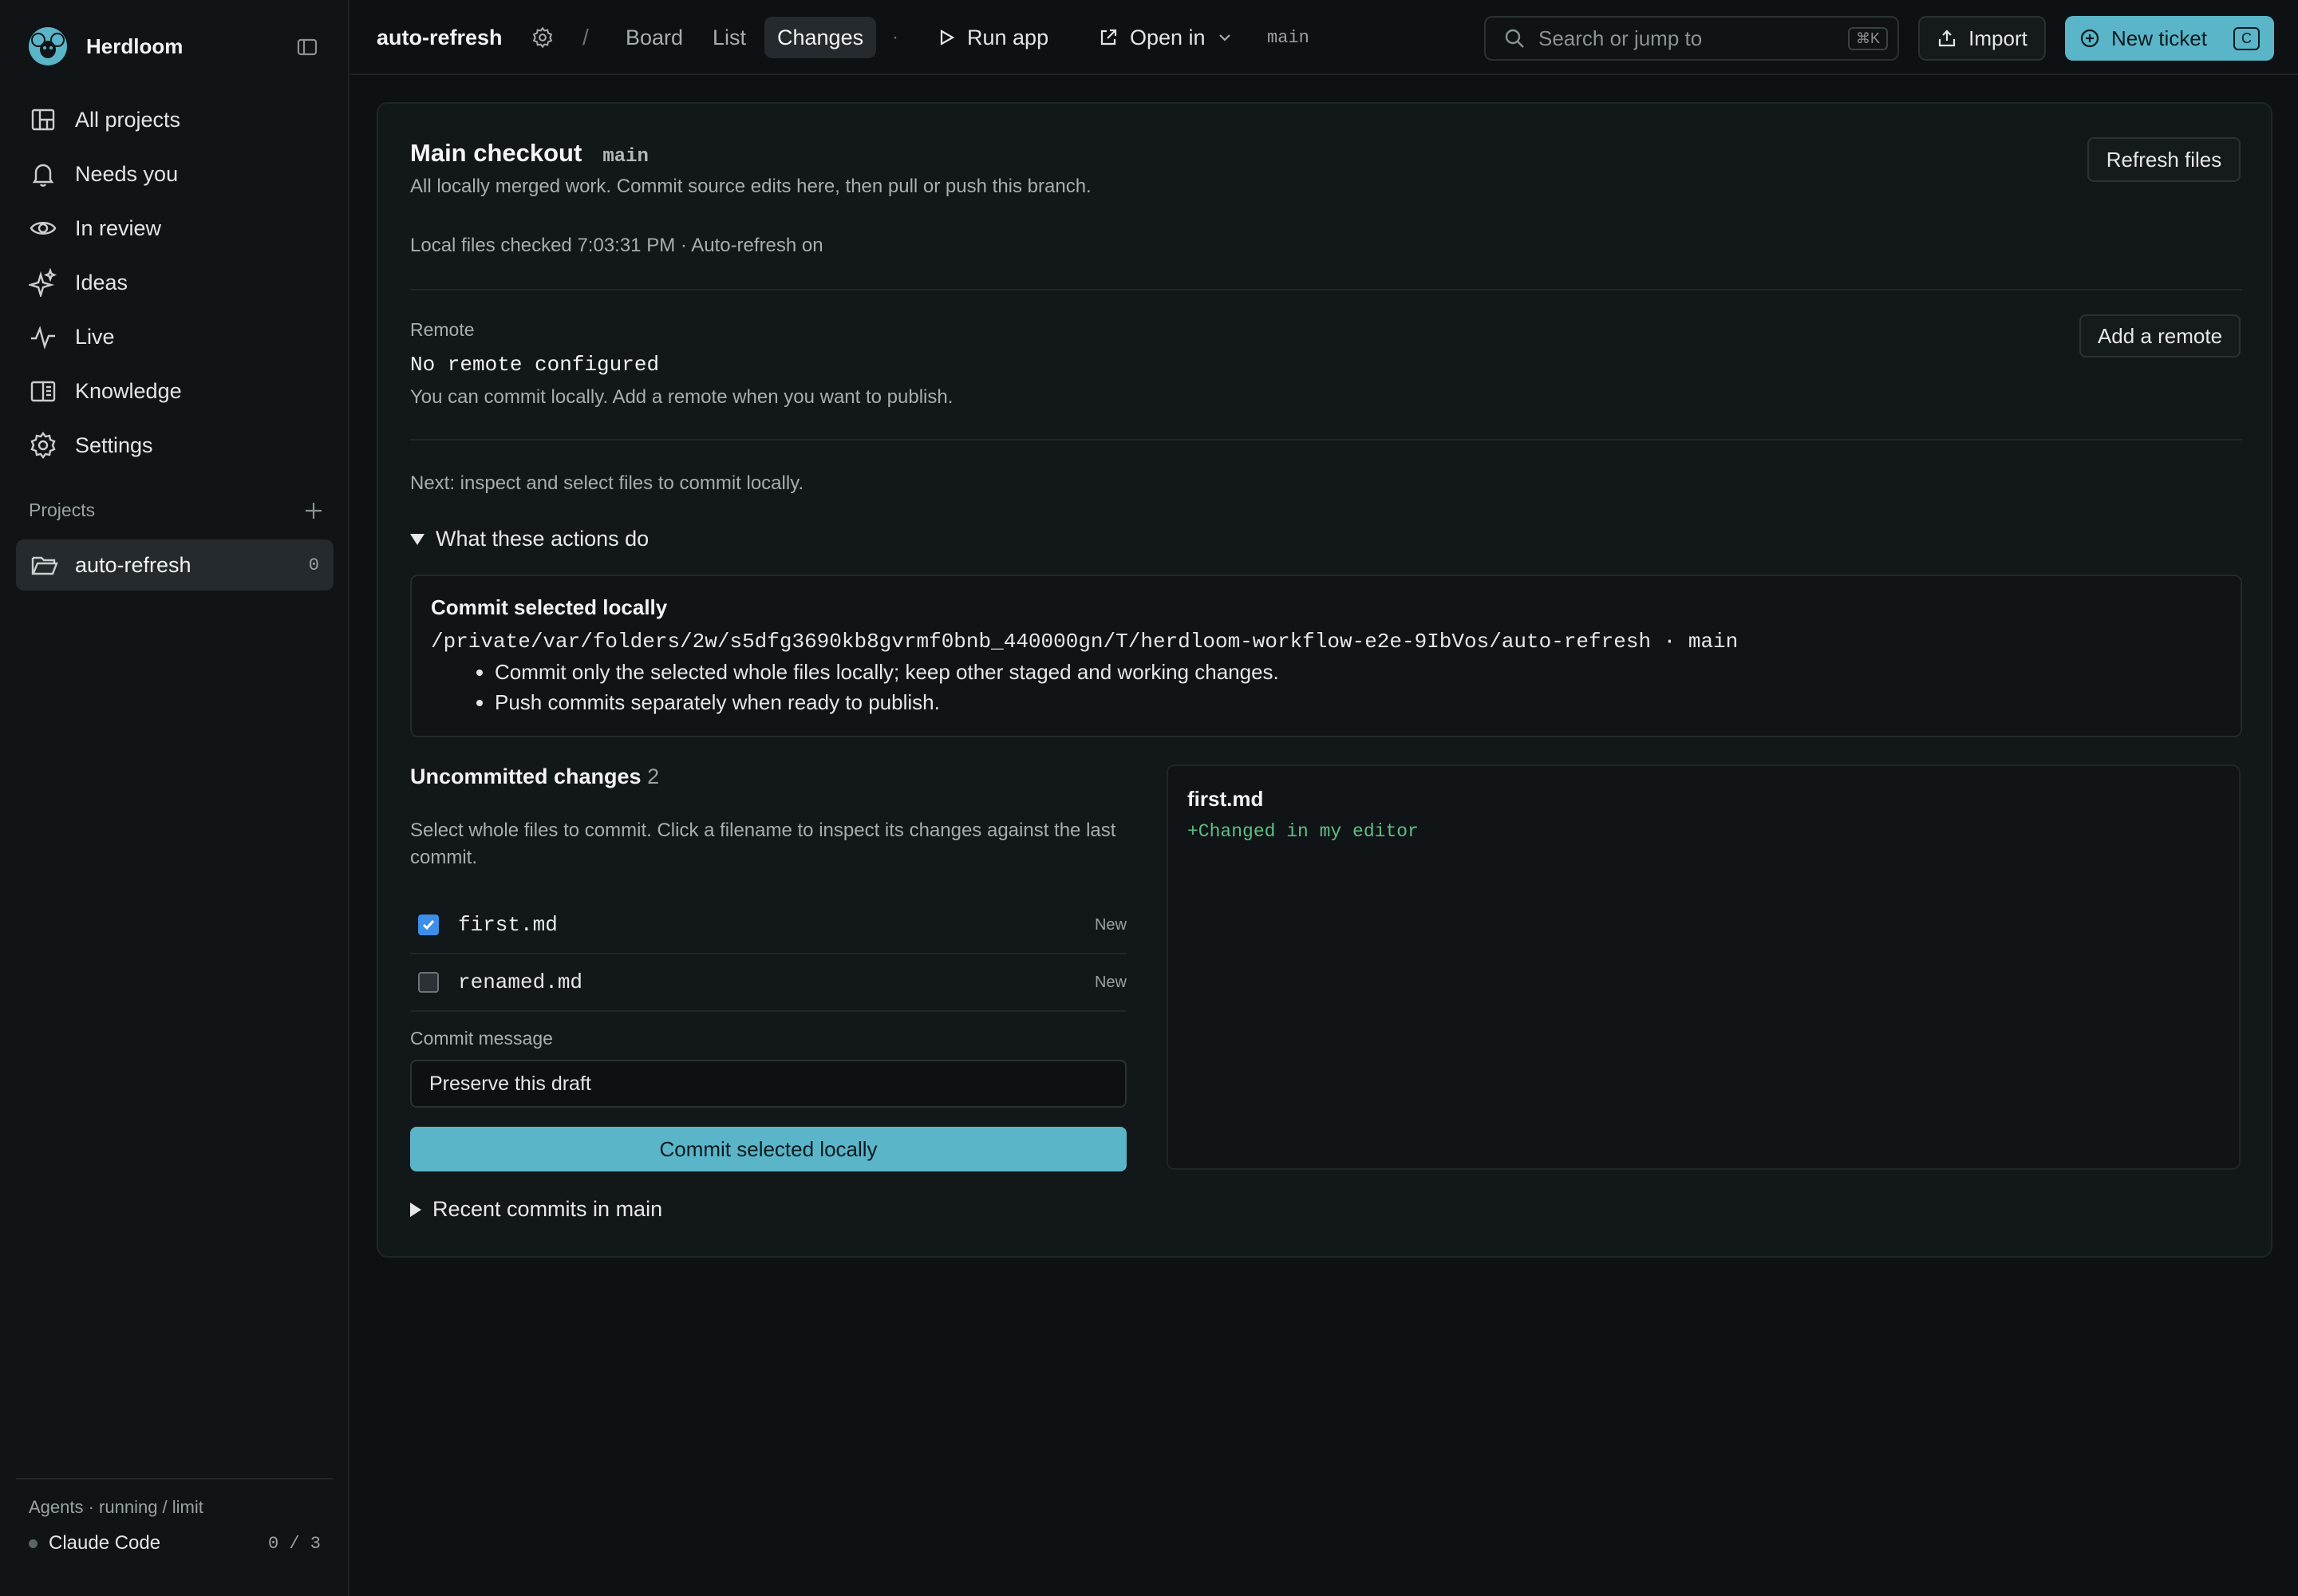 This screenshot has width=2298, height=1596. I want to click on projects-label: Projects, so click(63, 510).